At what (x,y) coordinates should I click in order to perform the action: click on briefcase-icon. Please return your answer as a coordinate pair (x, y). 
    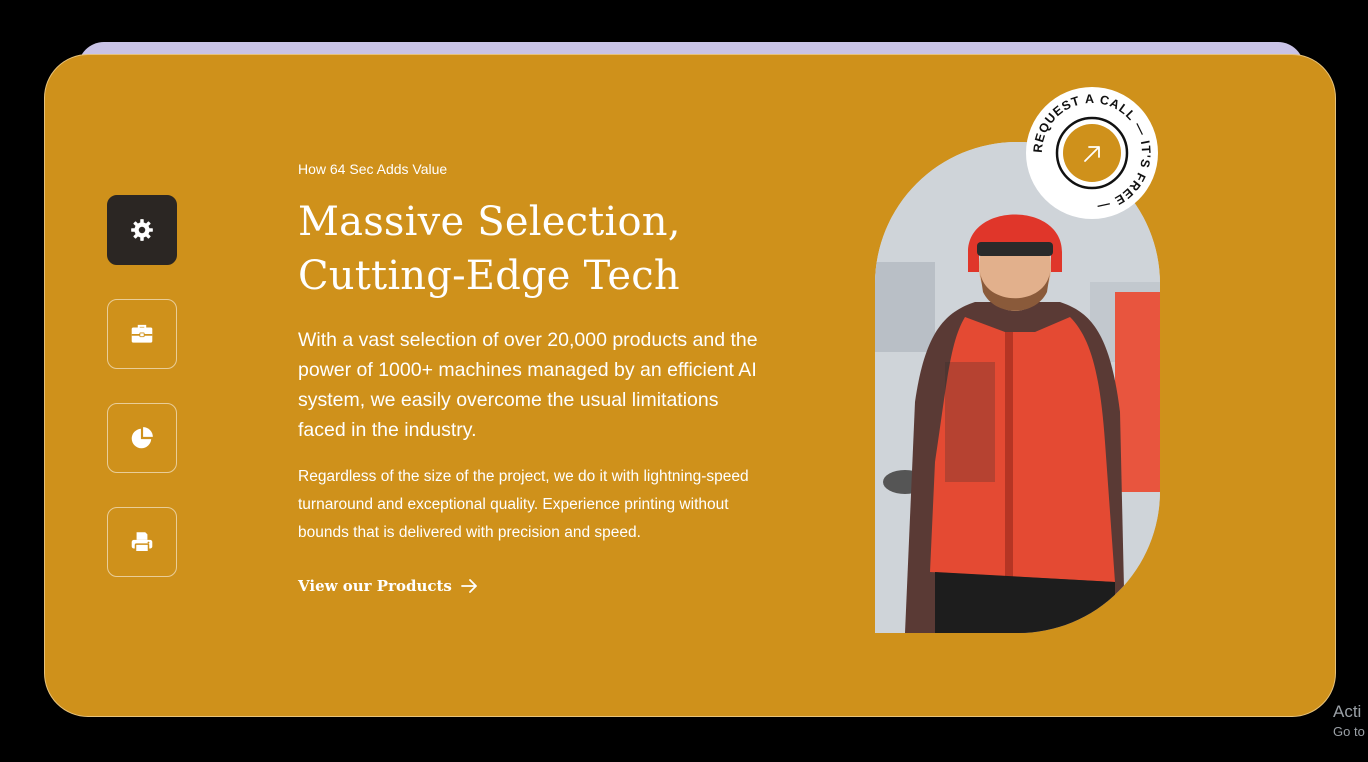
    Looking at the image, I should click on (142, 334).